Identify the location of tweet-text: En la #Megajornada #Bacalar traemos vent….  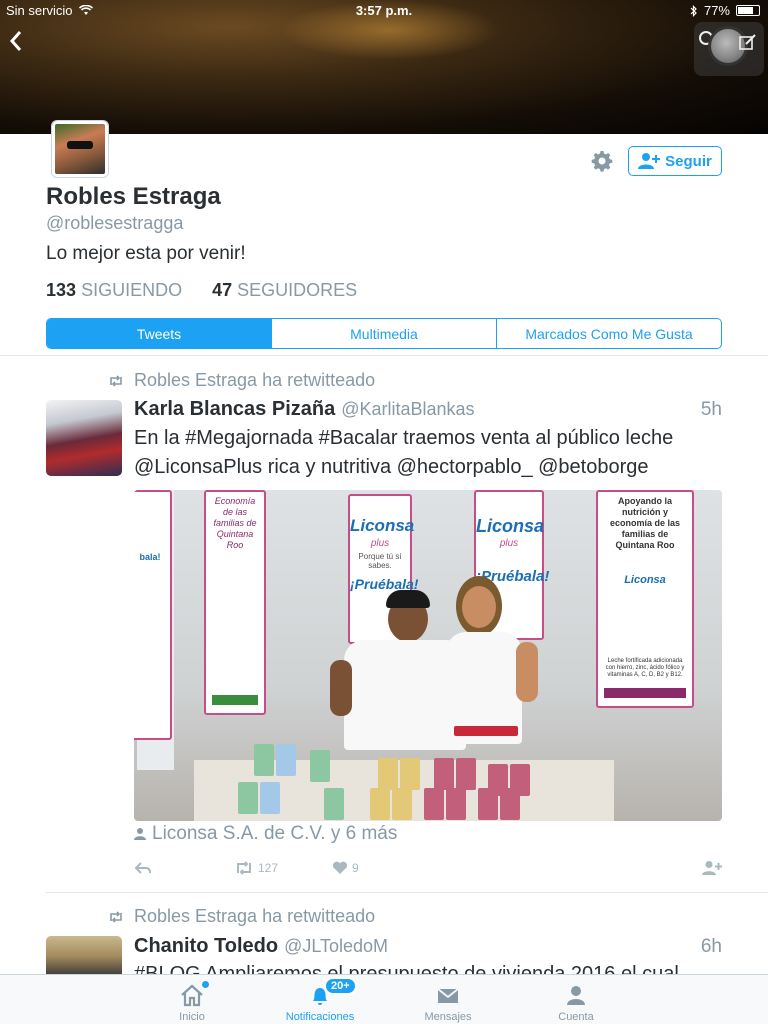
(404, 452).